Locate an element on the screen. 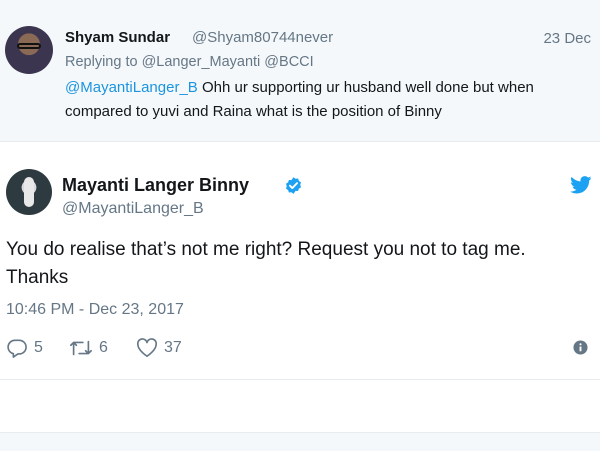 The width and height of the screenshot is (600, 451). reply-author-handle: @Shyam80744never is located at coordinates (262, 37).